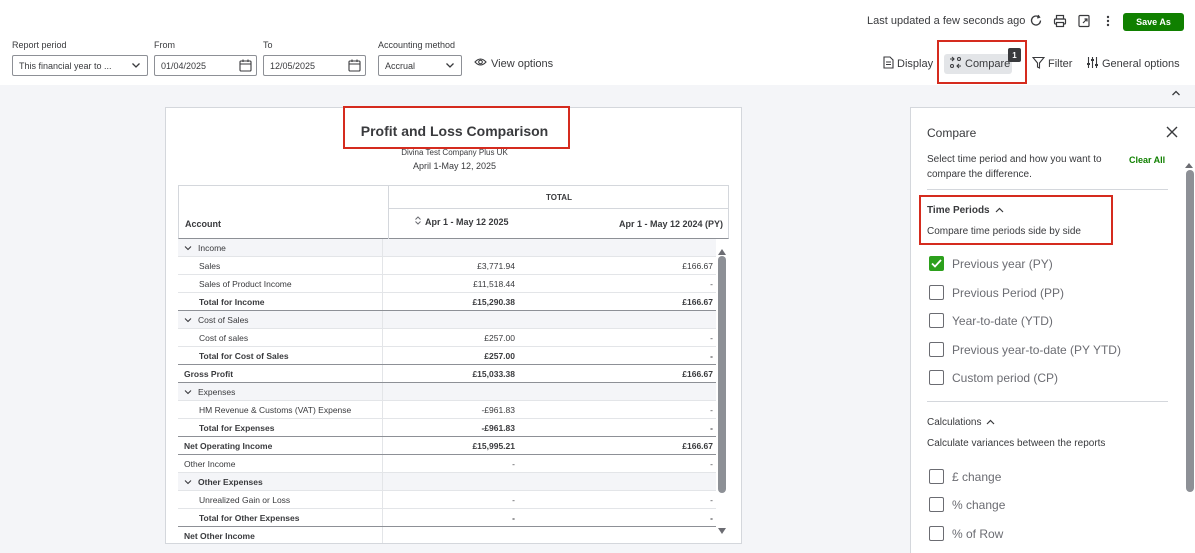 This screenshot has width=1195, height=553. I want to click on table-row: Expenses, so click(447, 392).